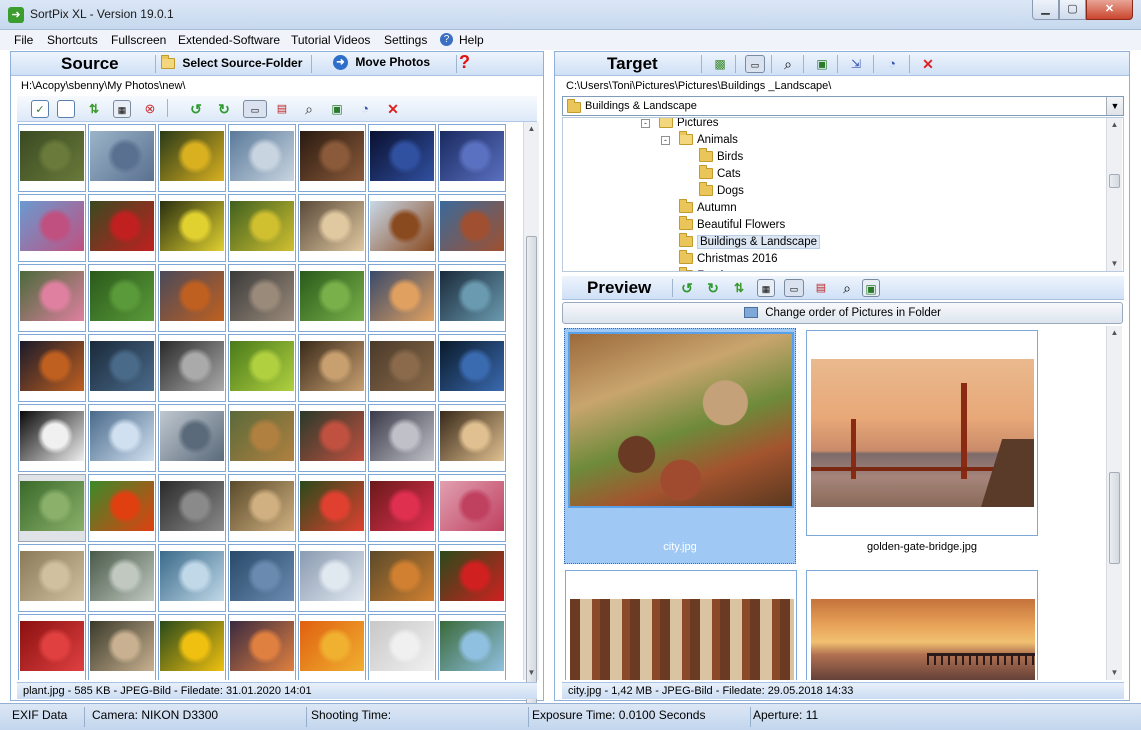  Describe the element at coordinates (337, 109) in the screenshot. I see `edit-icon: ▣` at that location.